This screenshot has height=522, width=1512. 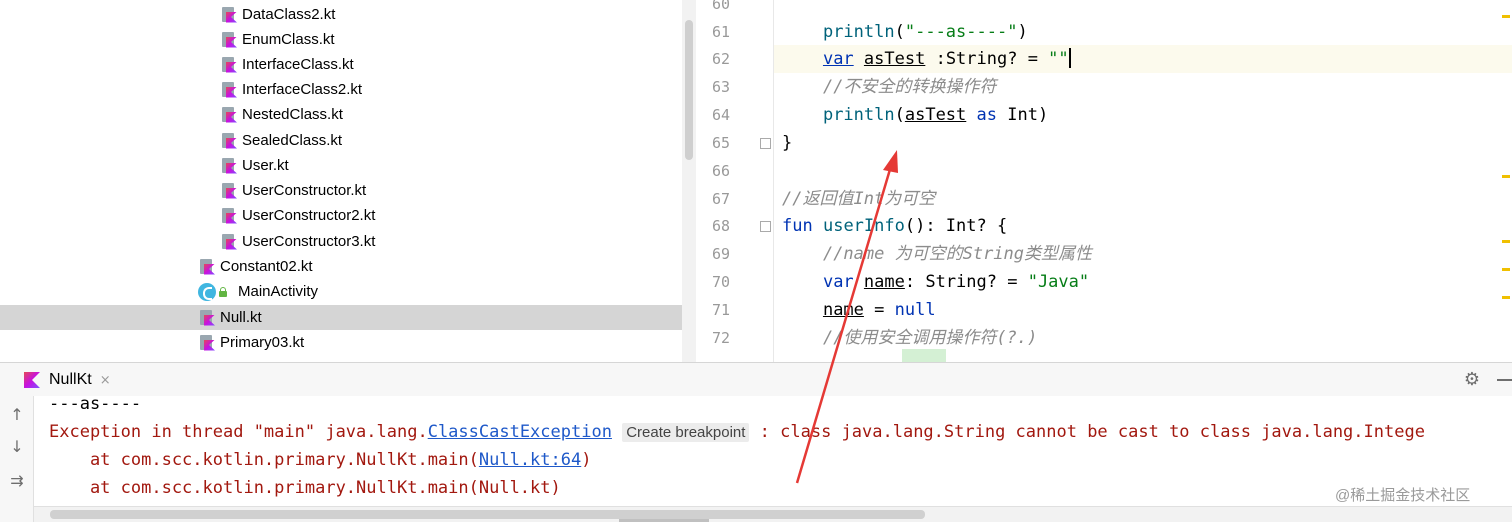 I want to click on tree-item-enumclass: EnumClass.kt, so click(x=341, y=39).